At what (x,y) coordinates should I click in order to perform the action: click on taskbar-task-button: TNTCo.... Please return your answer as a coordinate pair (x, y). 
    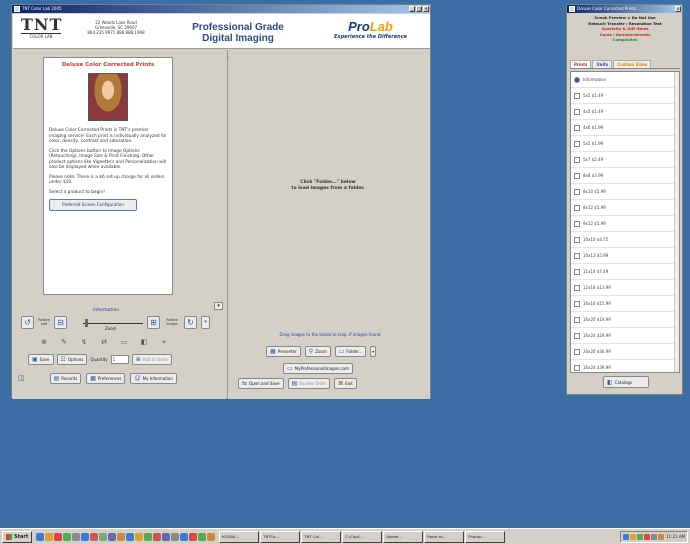
    Looking at the image, I should click on (280, 536).